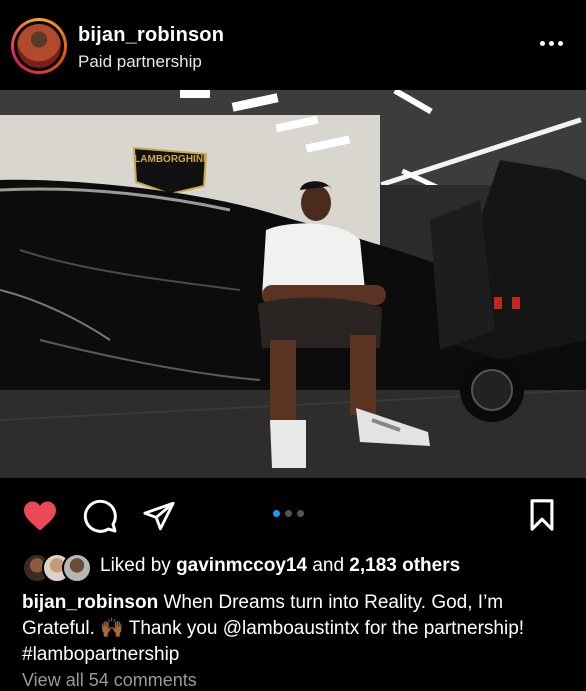 The height and width of the screenshot is (691, 586). What do you see at coordinates (140, 62) in the screenshot?
I see `paid-partnership-label: Paid partnership` at bounding box center [140, 62].